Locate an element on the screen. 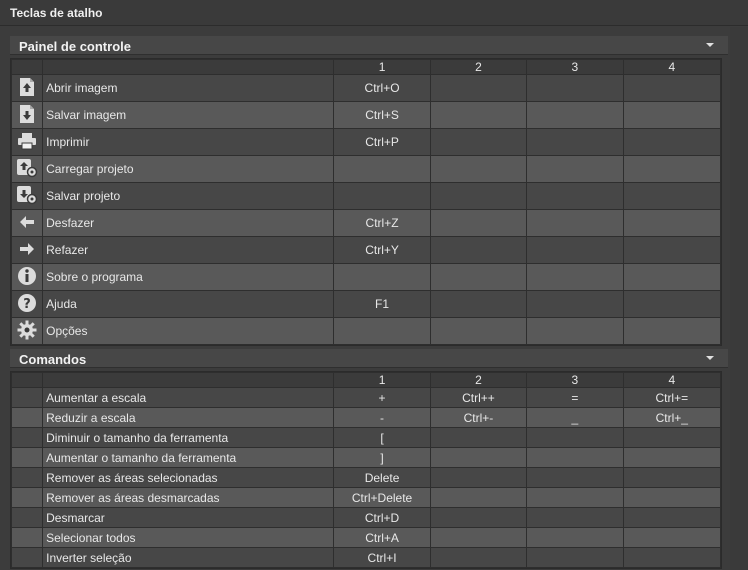  shortcut-row: Desfazer Ctrl+Z is located at coordinates (366, 223).